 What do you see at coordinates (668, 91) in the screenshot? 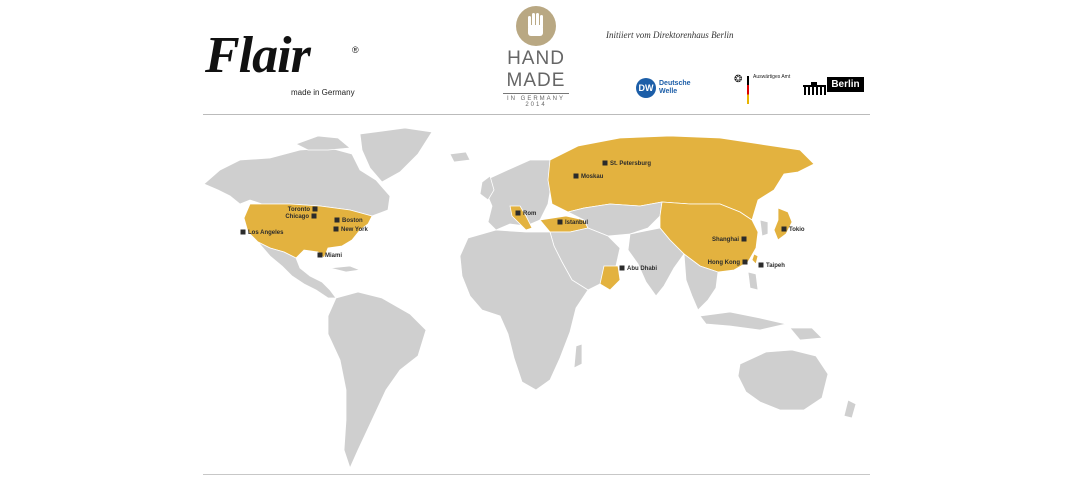
I see `dw-line-2: Welle` at bounding box center [668, 91].